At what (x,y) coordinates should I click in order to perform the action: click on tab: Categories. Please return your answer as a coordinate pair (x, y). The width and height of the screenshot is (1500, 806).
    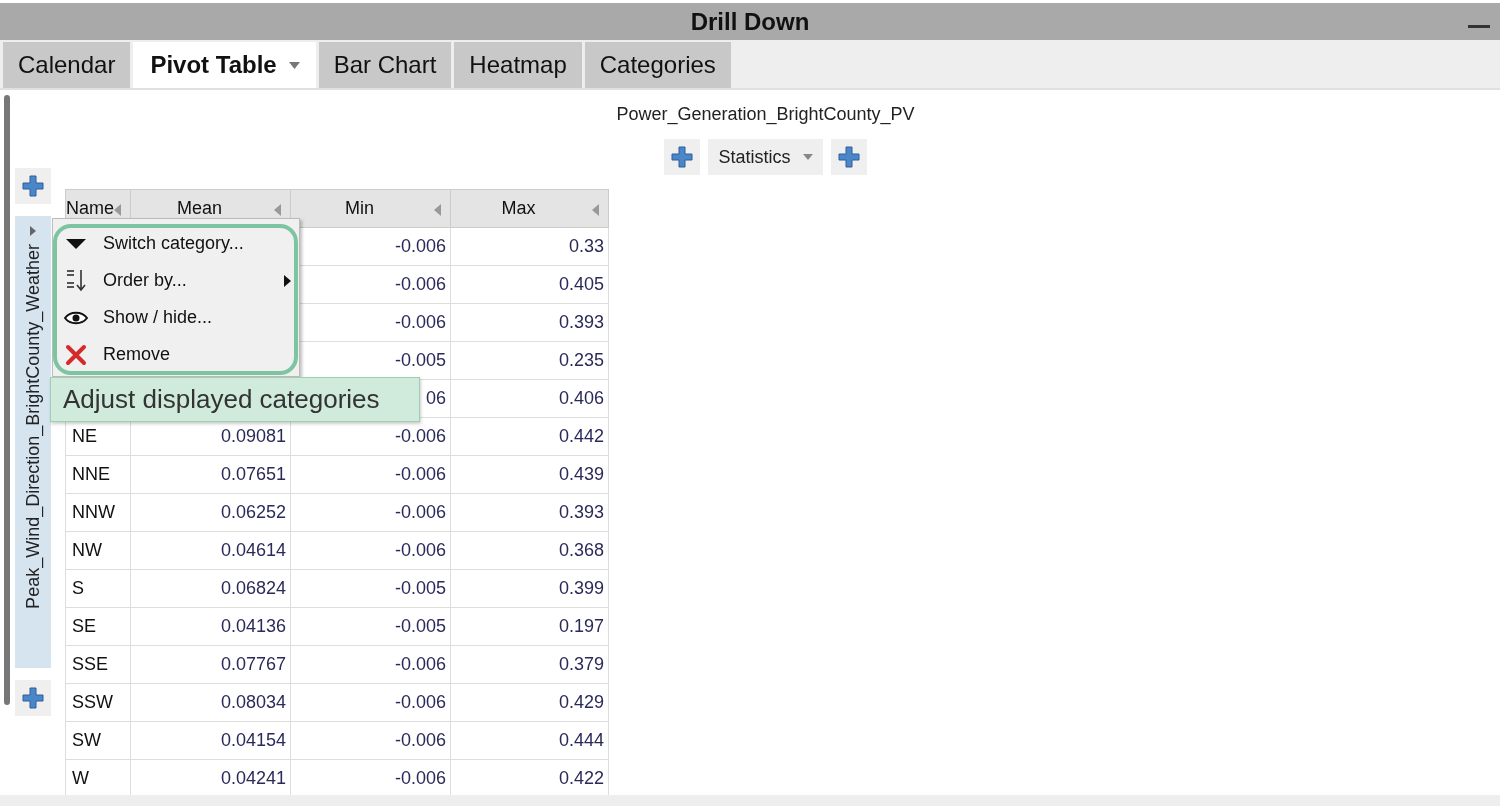
    Looking at the image, I should click on (657, 65).